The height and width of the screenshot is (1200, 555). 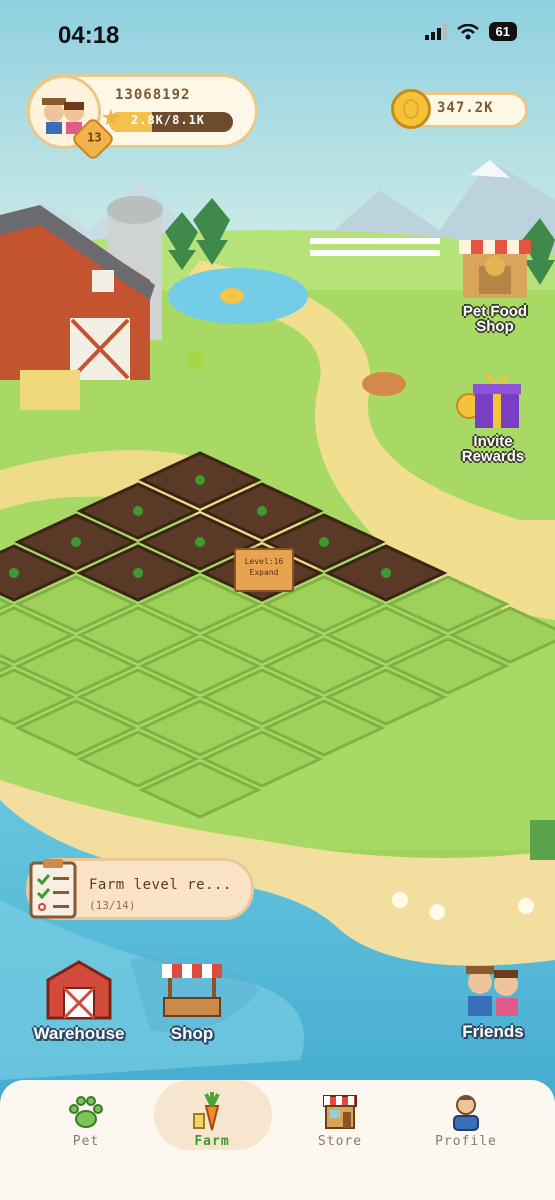 What do you see at coordinates (340, 1112) in the screenshot?
I see `store-icon` at bounding box center [340, 1112].